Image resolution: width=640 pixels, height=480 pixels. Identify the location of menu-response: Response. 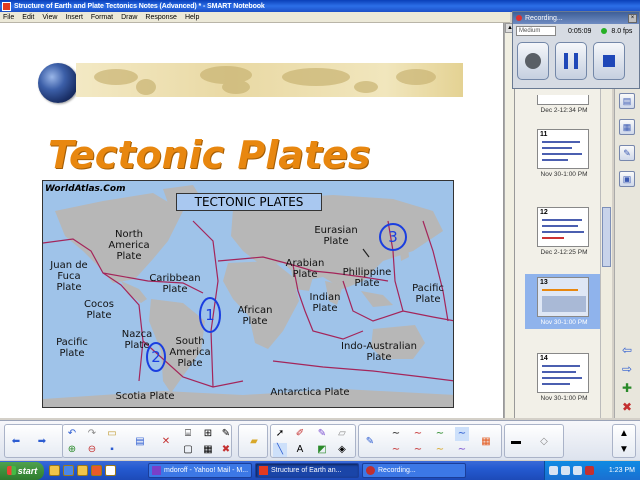
(161, 17).